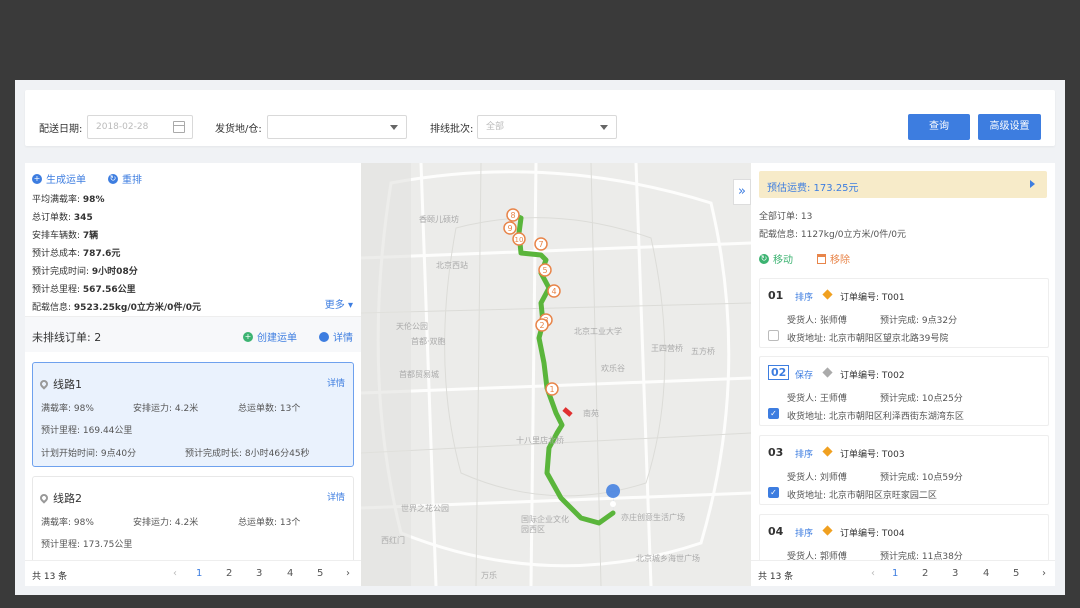 This screenshot has height=608, width=1080. Describe the element at coordinates (541, 244) in the screenshot. I see `stop-marker: 7` at that location.